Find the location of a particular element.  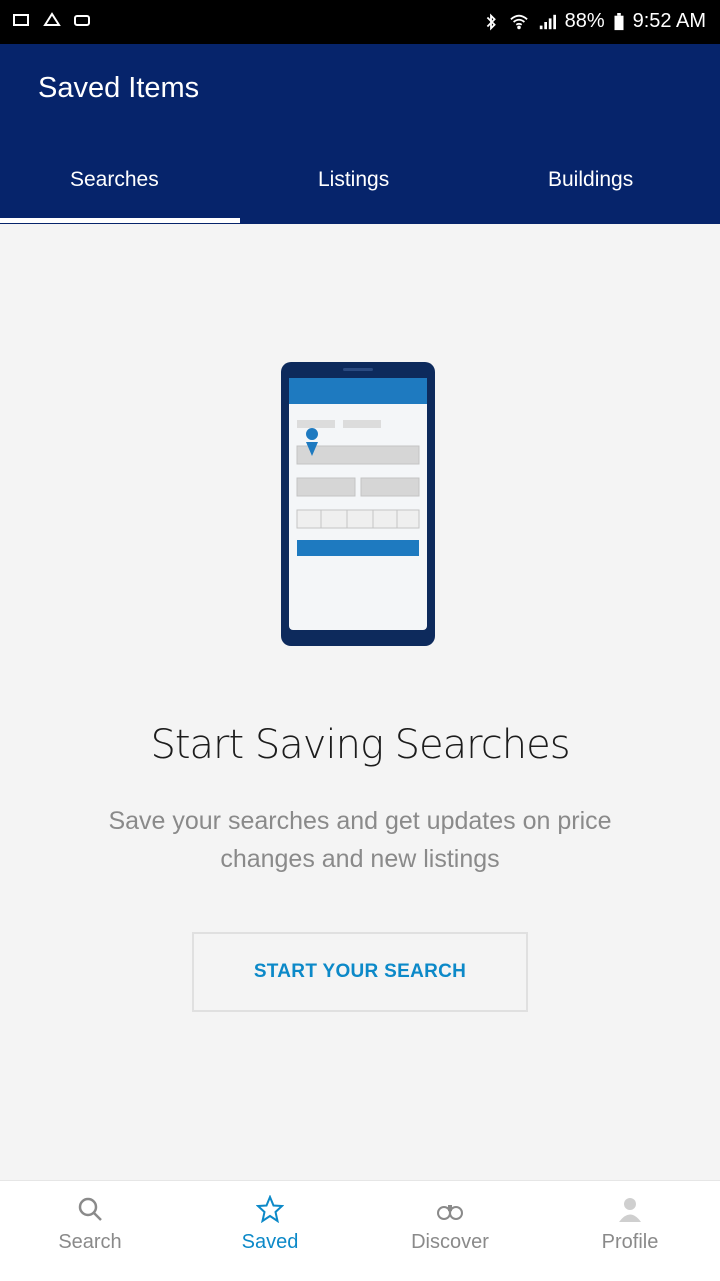

start-search-button: START YOUR SEARCH is located at coordinates (360, 972).